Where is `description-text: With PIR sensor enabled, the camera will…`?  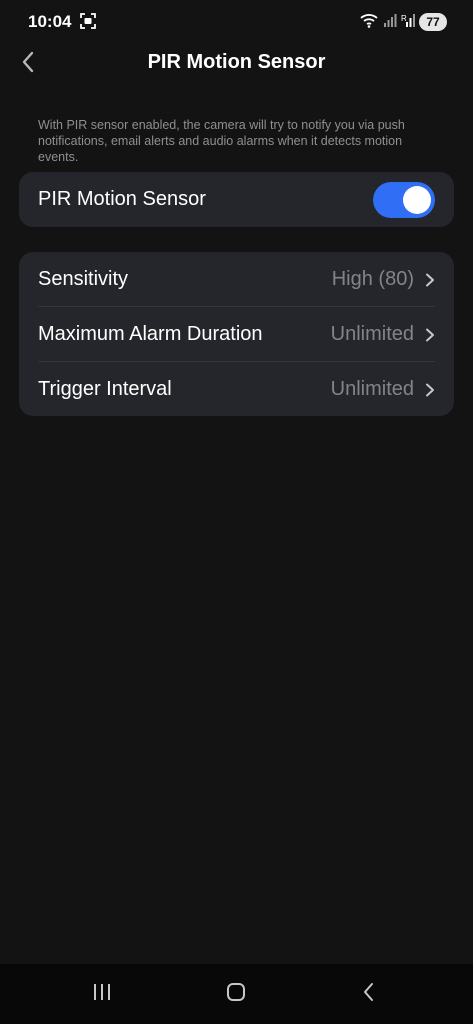 description-text: With PIR sensor enabled, the camera will… is located at coordinates (221, 141).